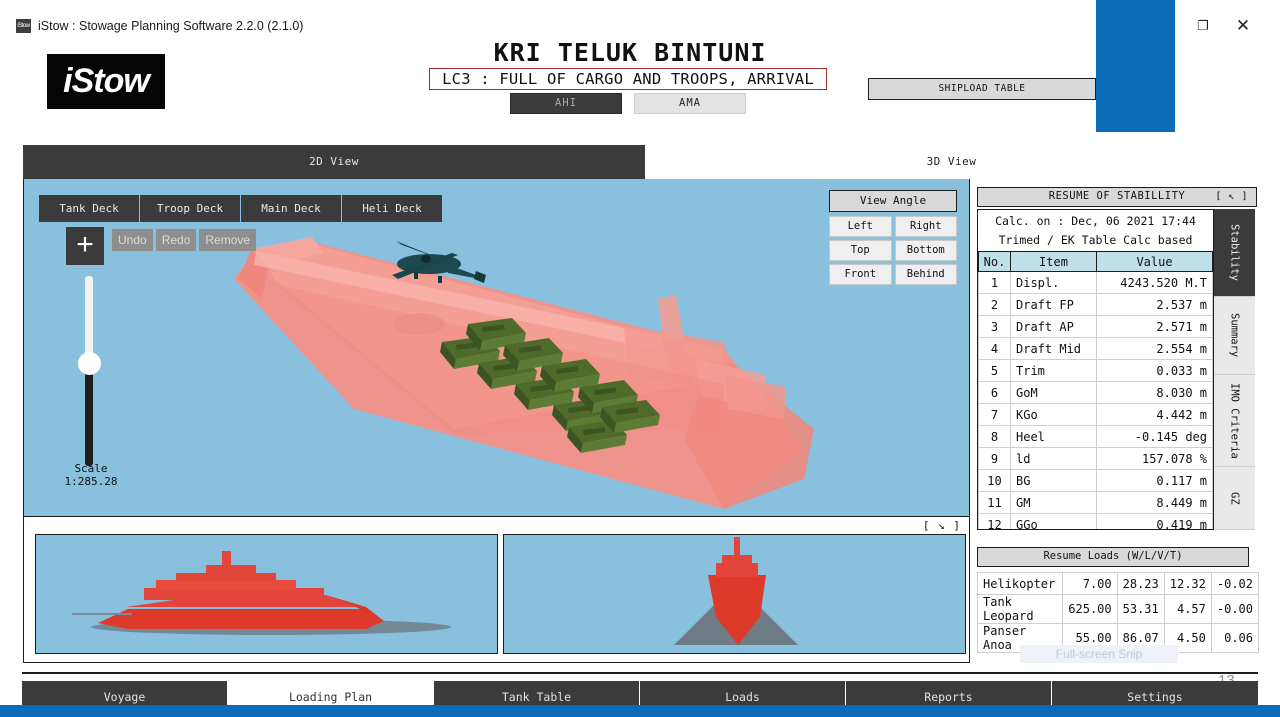 The height and width of the screenshot is (717, 1280). What do you see at coordinates (1095, 414) in the screenshot?
I see `table-row: 7 KGo 4.442 m` at bounding box center [1095, 414].